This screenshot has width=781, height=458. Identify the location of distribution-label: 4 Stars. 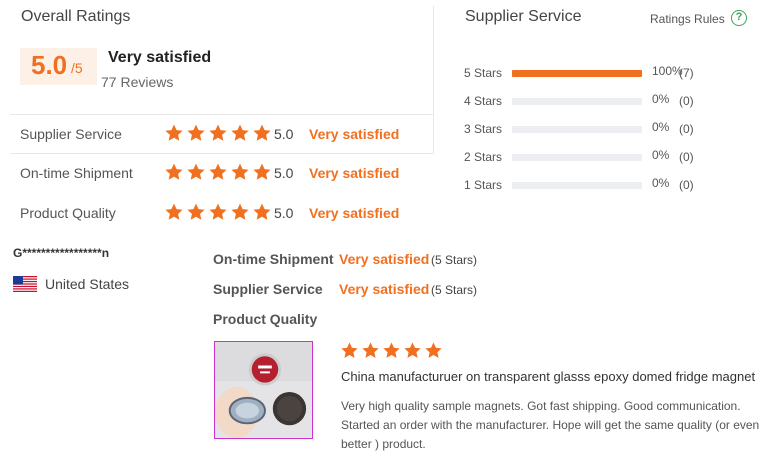
(483, 101).